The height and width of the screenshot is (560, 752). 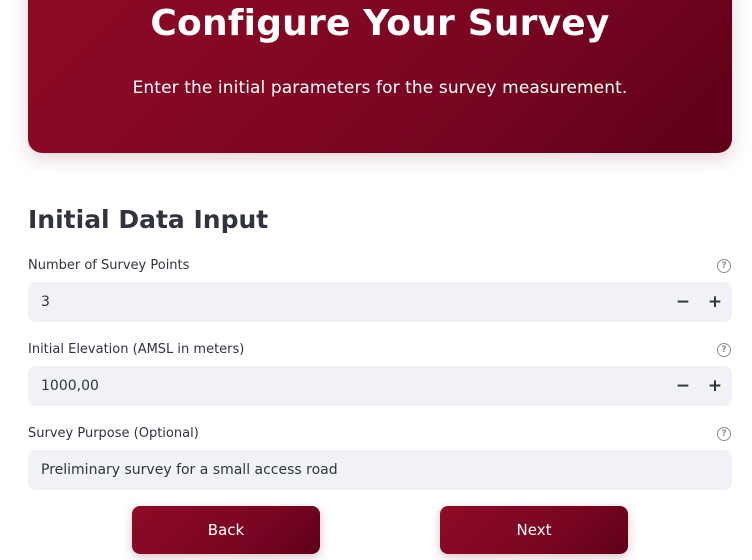 I want to click on survey-purpose-label: Survey Purpose (Optional), so click(x=113, y=433).